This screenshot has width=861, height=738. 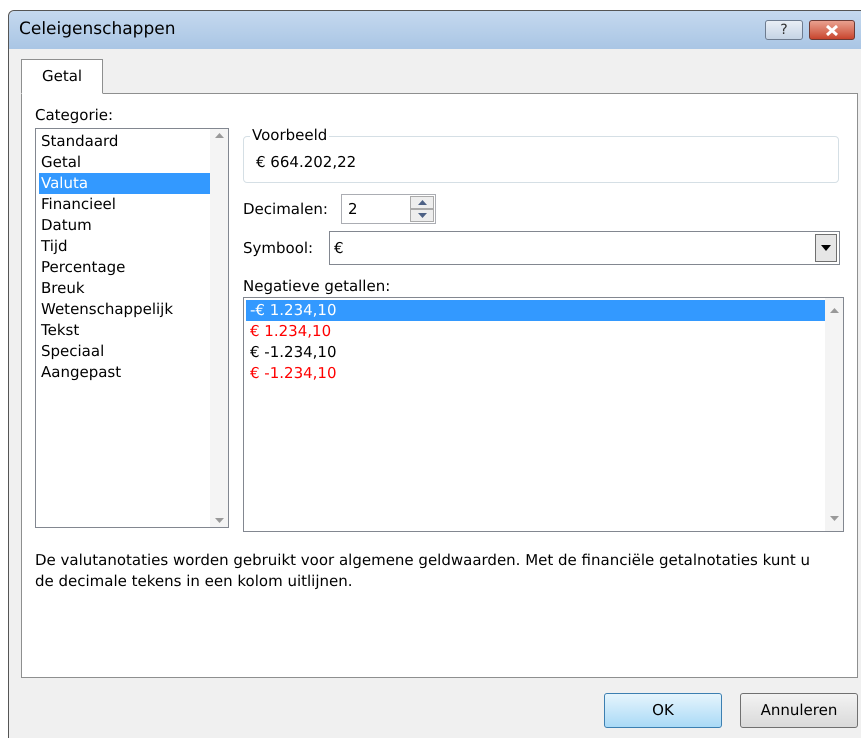 What do you see at coordinates (423, 571) in the screenshot?
I see `description-text: De valutanotaties worden gebruikt voor algemene geldwaarden. Met de financiële getalnotaties kunt u de decimale tekens in een kolom uitlijnen.` at bounding box center [423, 571].